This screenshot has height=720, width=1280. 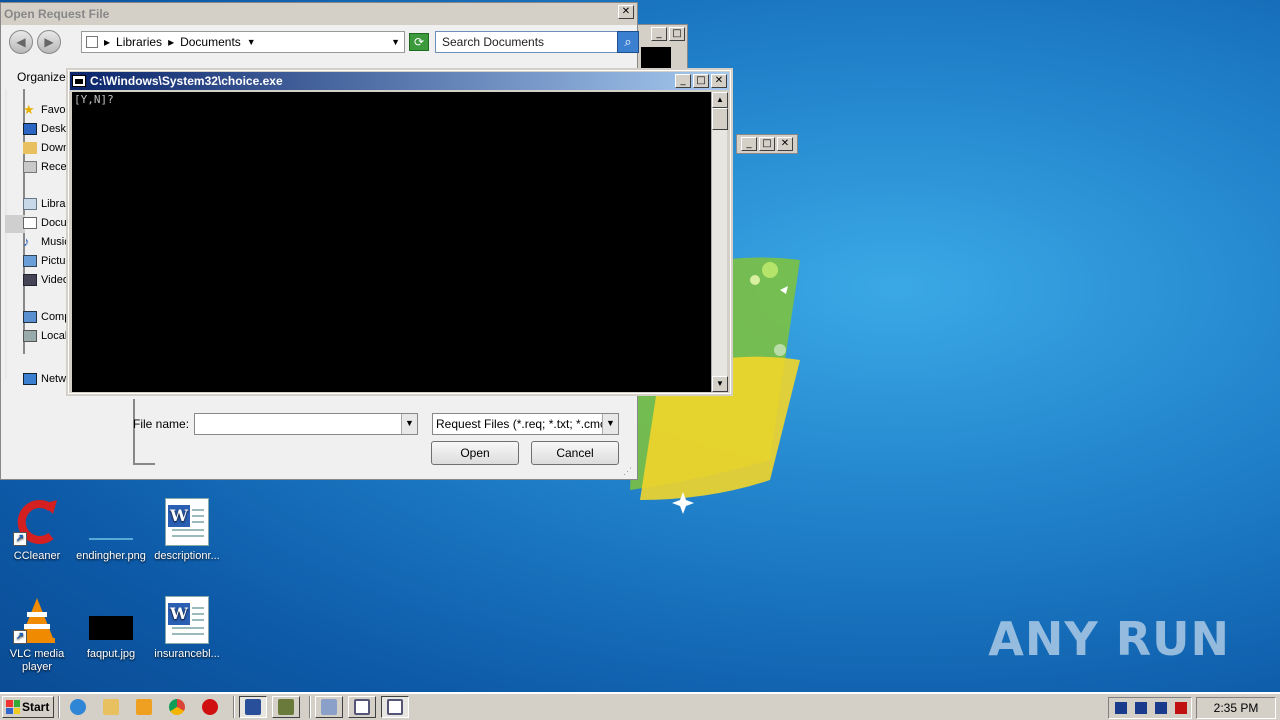 I want to click on chrome-icon, so click(x=177, y=707).